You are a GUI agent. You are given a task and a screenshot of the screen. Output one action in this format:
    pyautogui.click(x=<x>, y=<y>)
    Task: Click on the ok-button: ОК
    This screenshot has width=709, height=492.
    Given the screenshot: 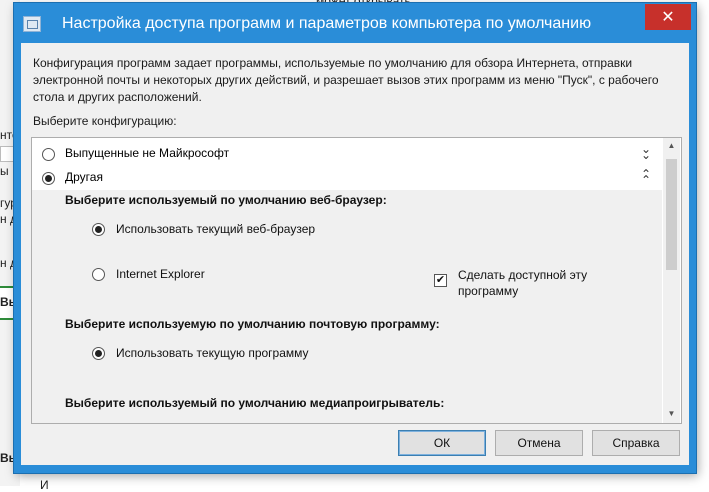 What is the action you would take?
    pyautogui.click(x=442, y=443)
    